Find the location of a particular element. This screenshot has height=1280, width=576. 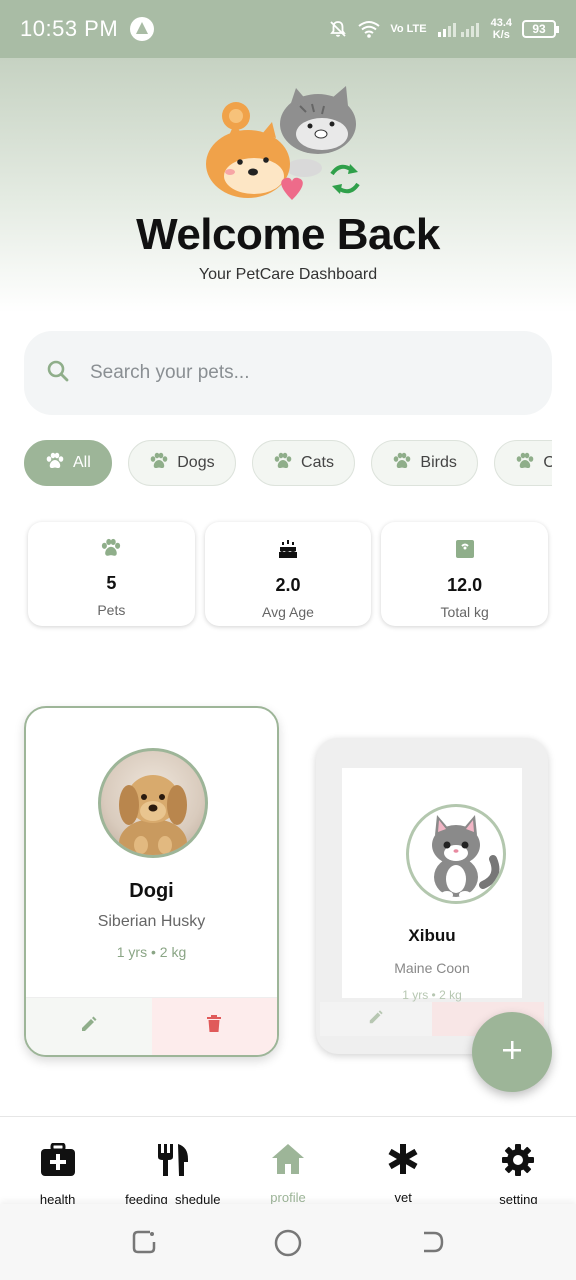

nav-item-vet: vet is located at coordinates (403, 1161).